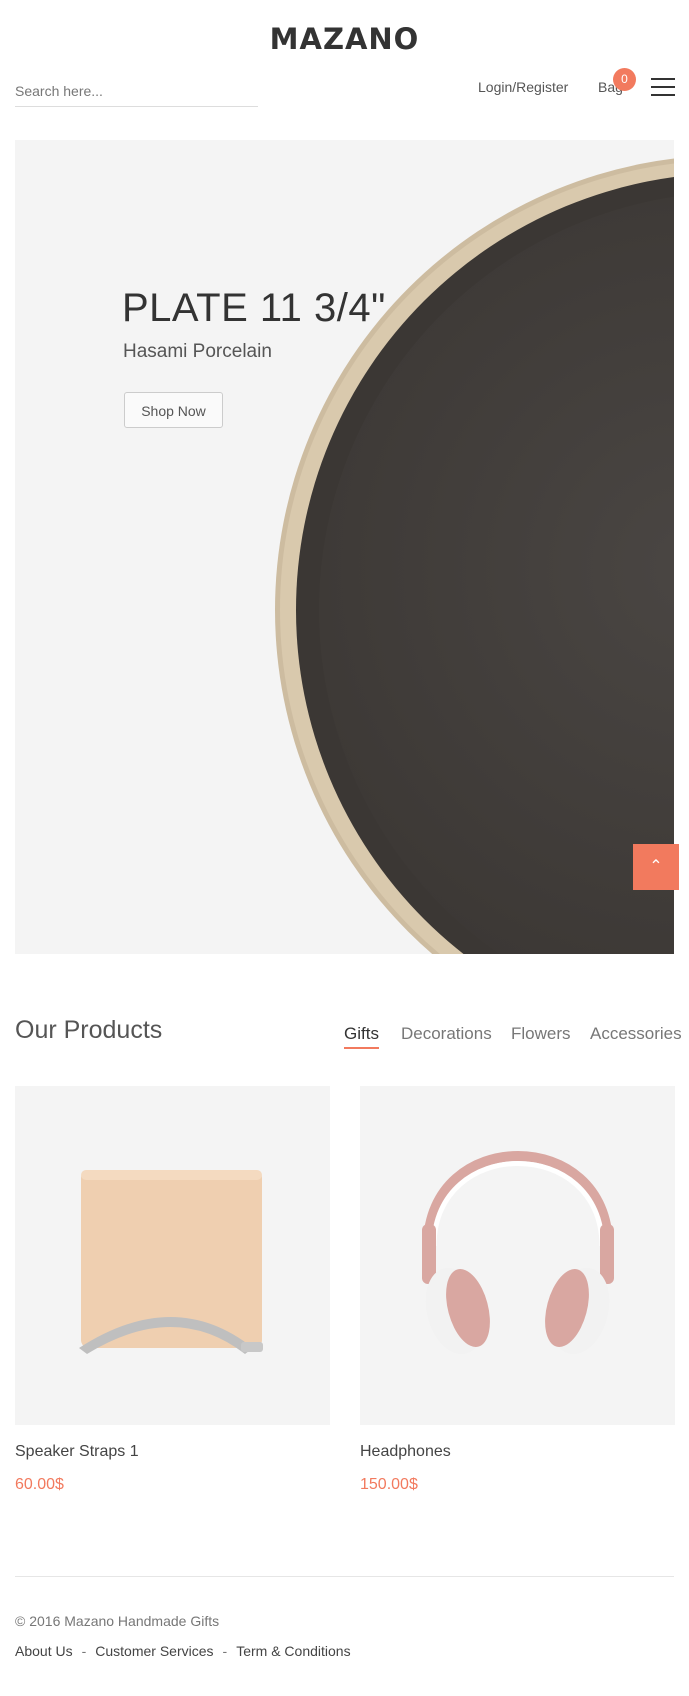 The image size is (689, 1696). Describe the element at coordinates (293, 1651) in the screenshot. I see `footer-link-terms: Term & Conditions` at that location.